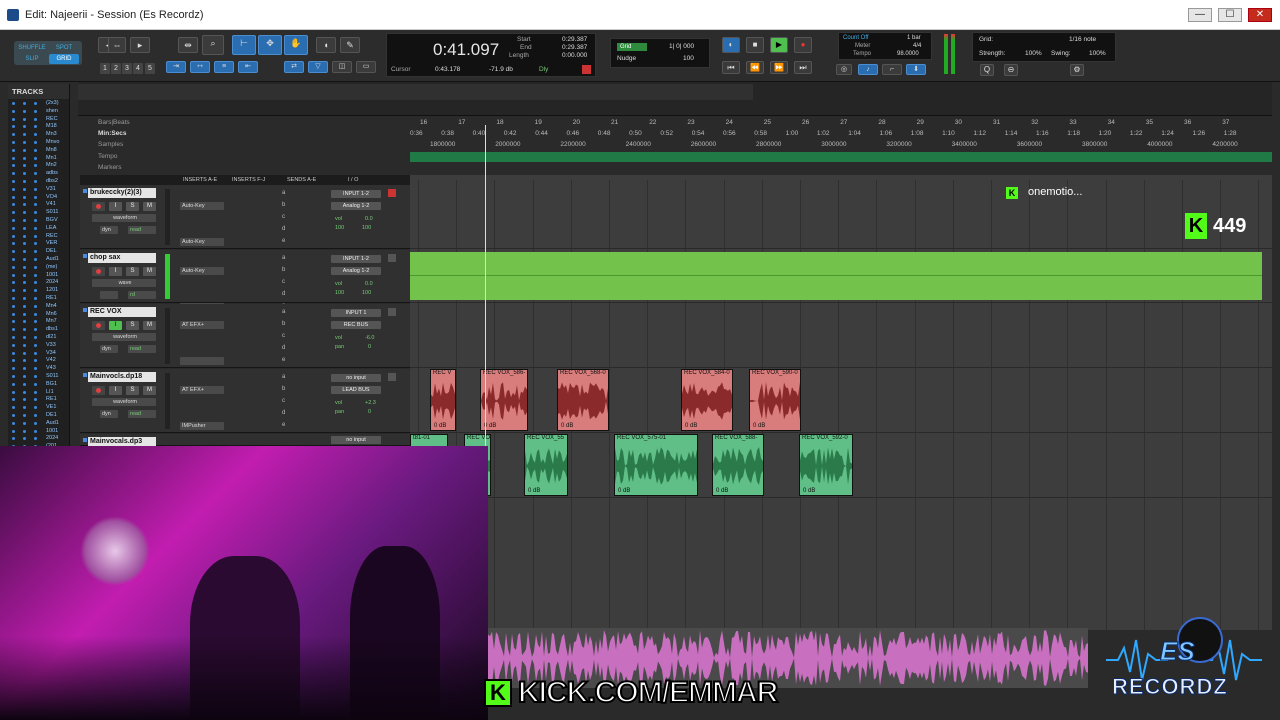  What do you see at coordinates (1200, 15) in the screenshot?
I see `minimize-button: —` at bounding box center [1200, 15].